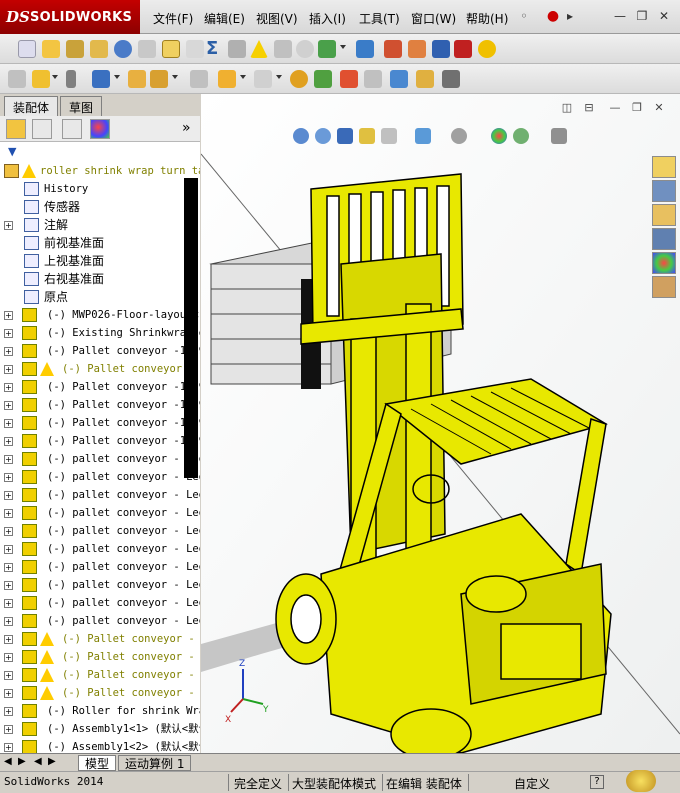  Describe the element at coordinates (664, 191) in the screenshot. I see `design-library-icon` at that location.